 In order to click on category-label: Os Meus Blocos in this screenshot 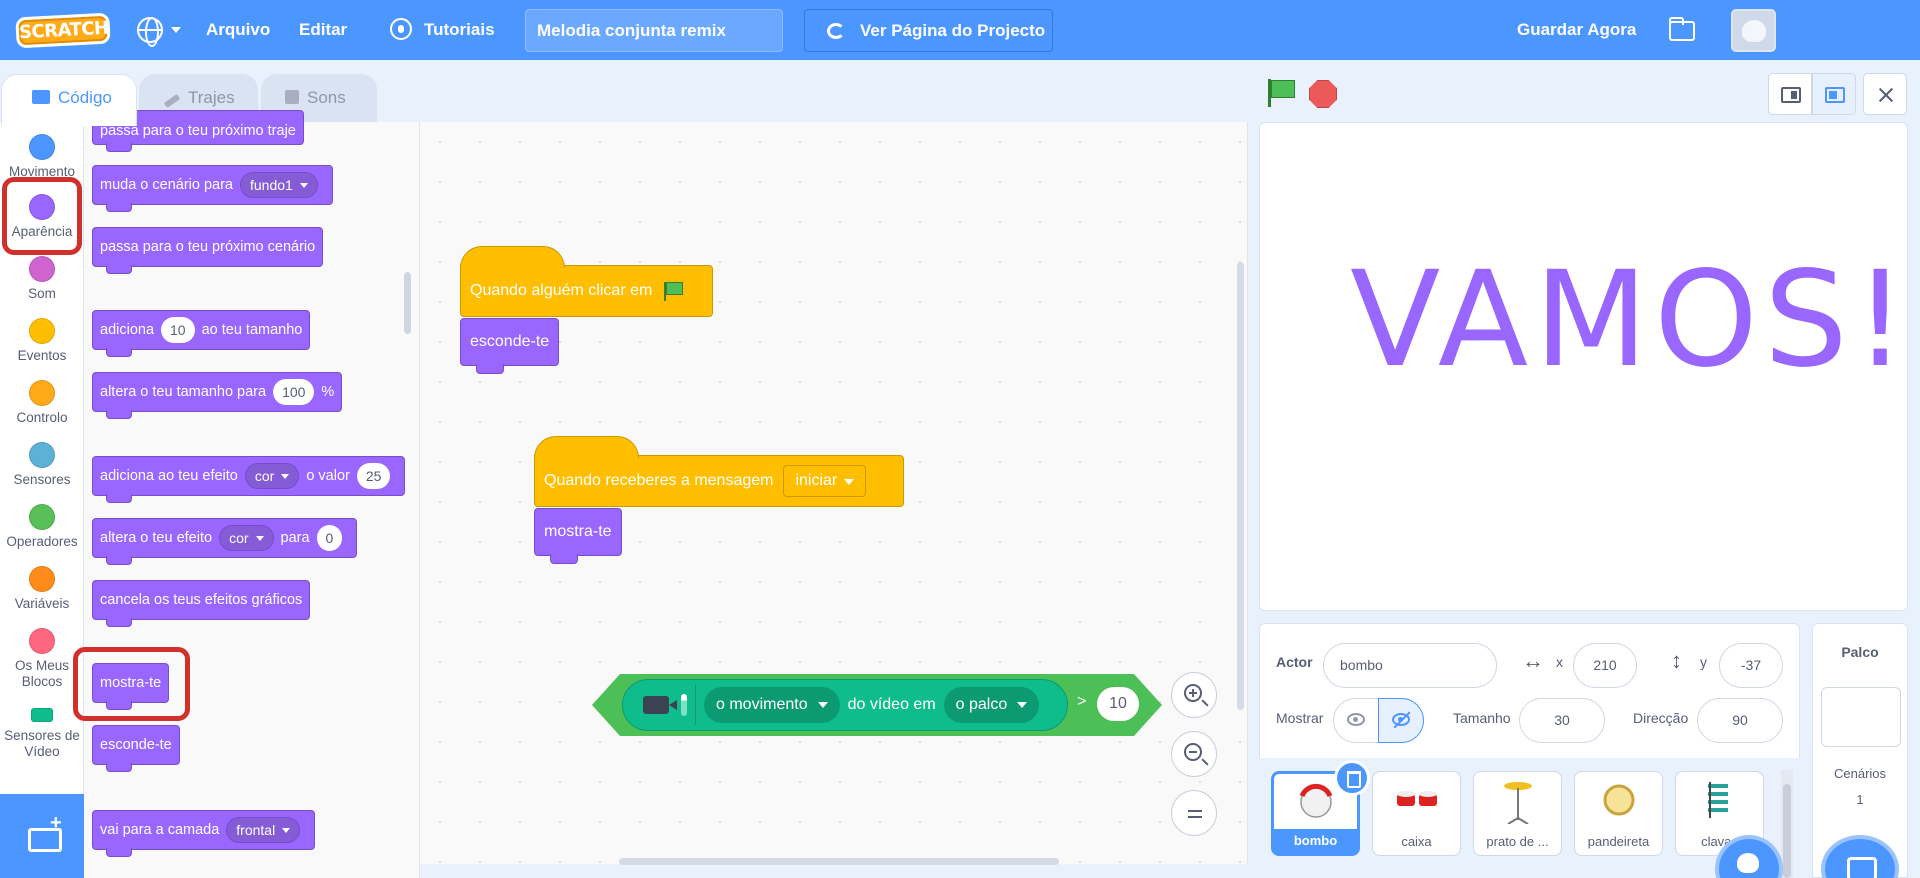, I will do `click(41, 673)`.